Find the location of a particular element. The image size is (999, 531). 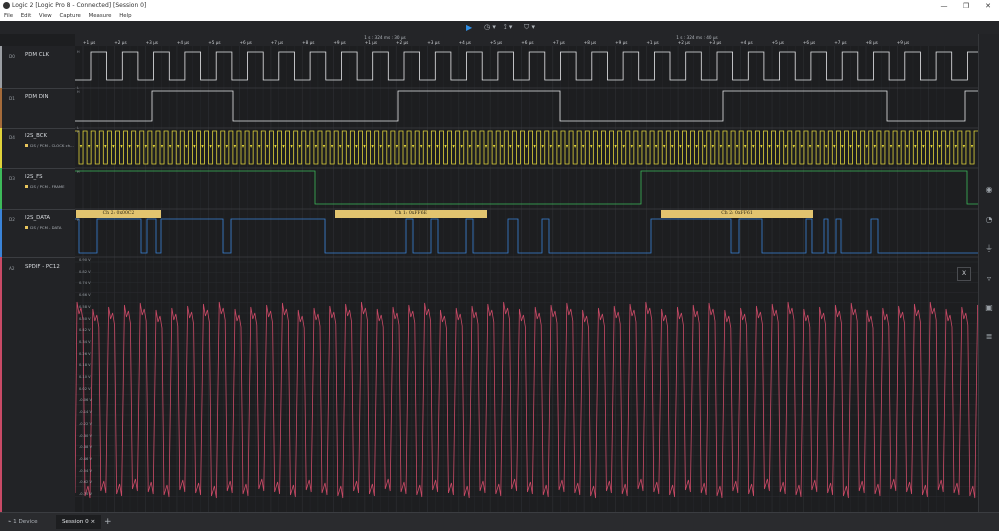

menu-measure: Measure is located at coordinates (100, 16).